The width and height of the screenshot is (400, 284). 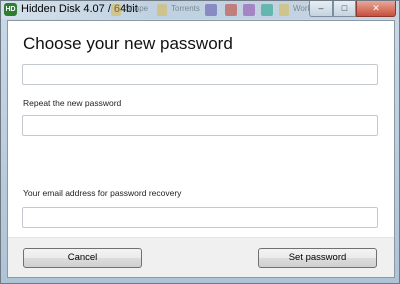 I want to click on dialog-footer: Cancel Set password, so click(x=201, y=257).